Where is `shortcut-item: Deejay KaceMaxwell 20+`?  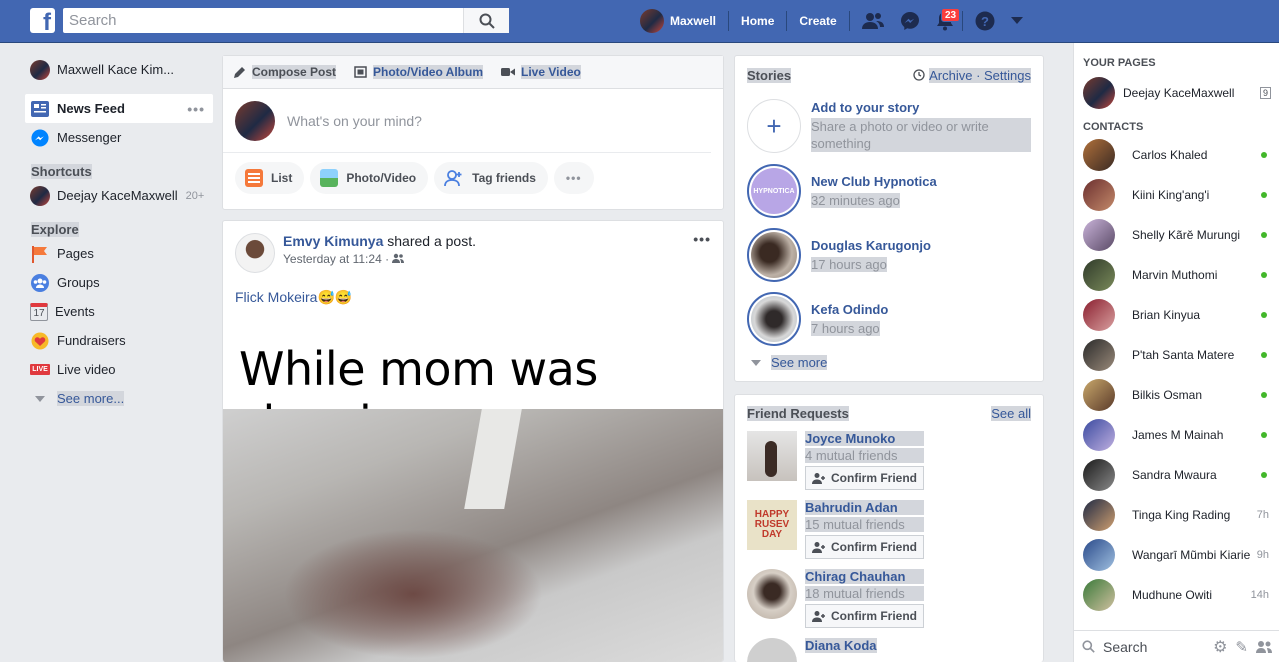
shortcut-item: Deejay KaceMaxwell 20+ is located at coordinates (119, 195).